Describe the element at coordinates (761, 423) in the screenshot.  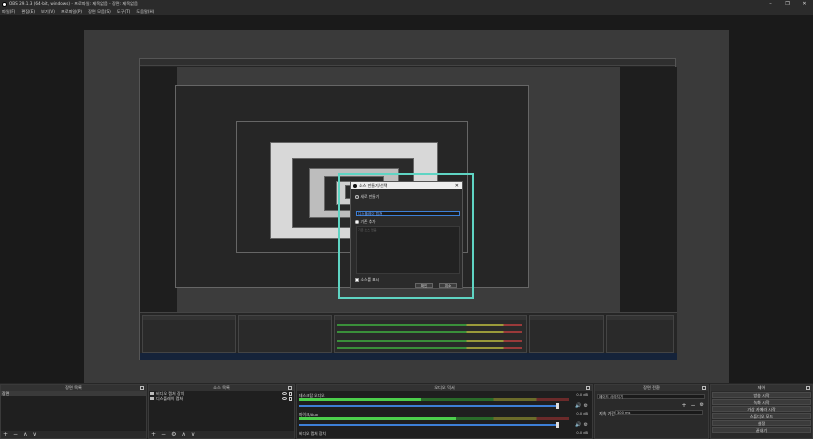
I see `settings-button: 설정` at that location.